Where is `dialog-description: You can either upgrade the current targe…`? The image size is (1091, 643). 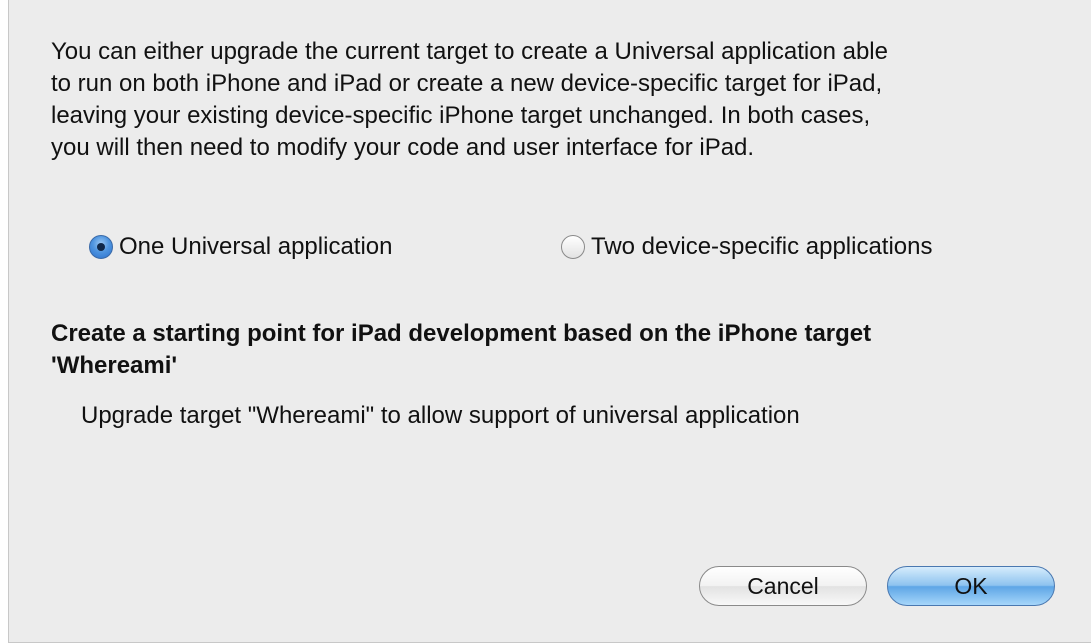
dialog-description: You can either upgrade the current targe… is located at coordinates (469, 99).